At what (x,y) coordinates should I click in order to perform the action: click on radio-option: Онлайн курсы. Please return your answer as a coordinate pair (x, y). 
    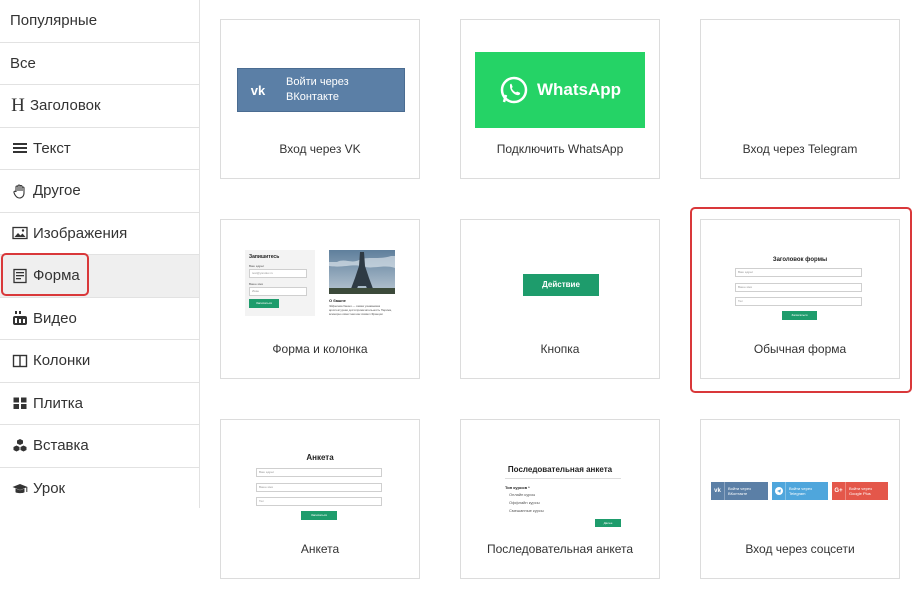
    Looking at the image, I should click on (522, 494).